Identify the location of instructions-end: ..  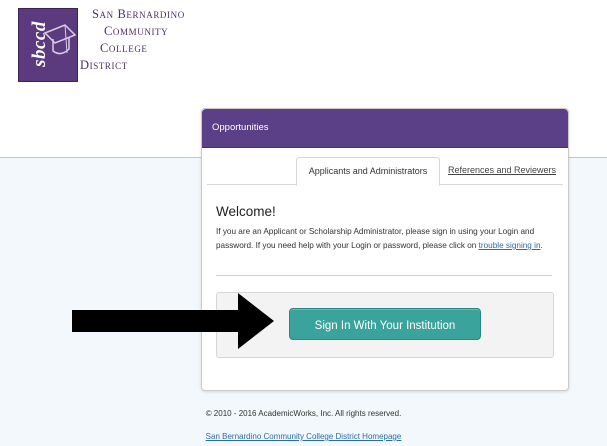
(541, 245).